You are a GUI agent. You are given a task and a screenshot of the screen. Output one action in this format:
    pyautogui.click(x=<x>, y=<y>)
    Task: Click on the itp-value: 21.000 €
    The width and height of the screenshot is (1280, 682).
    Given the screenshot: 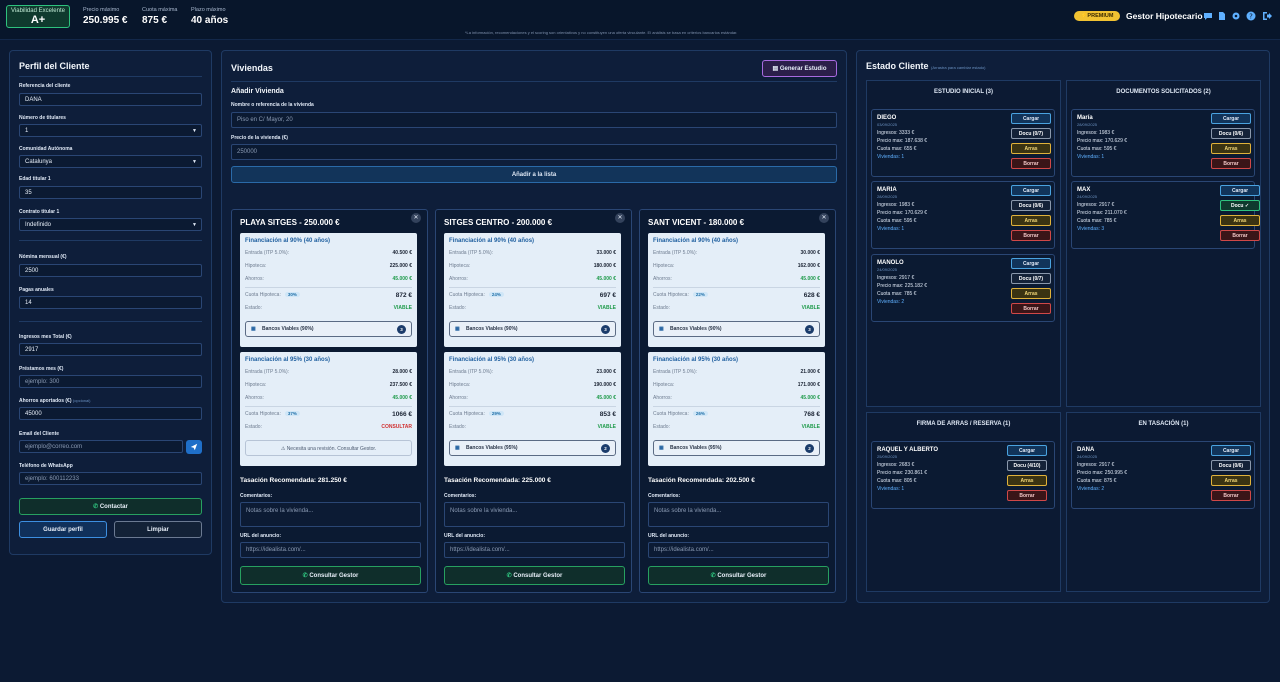 What is the action you would take?
    pyautogui.click(x=810, y=372)
    